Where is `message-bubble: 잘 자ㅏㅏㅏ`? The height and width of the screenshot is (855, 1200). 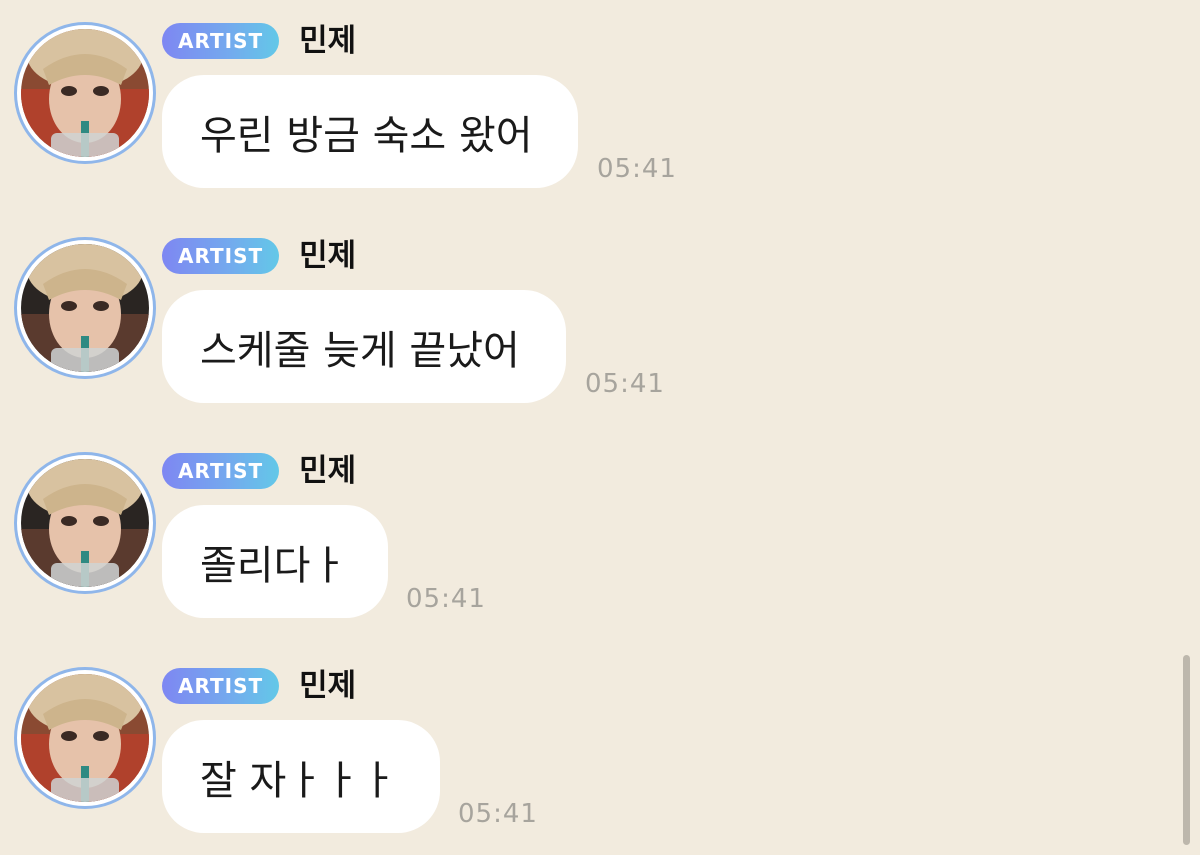
message-bubble: 잘 자ㅏㅏㅏ is located at coordinates (301, 776).